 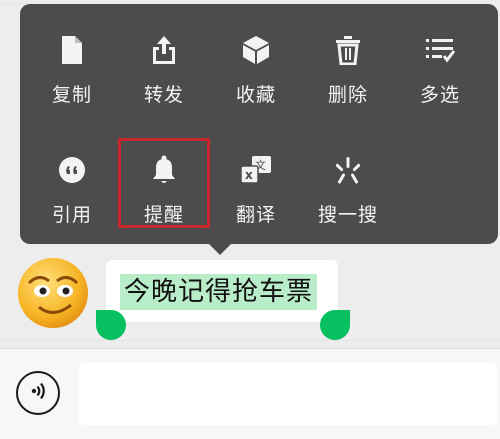 I want to click on svg-text: x, so click(x=249, y=175).